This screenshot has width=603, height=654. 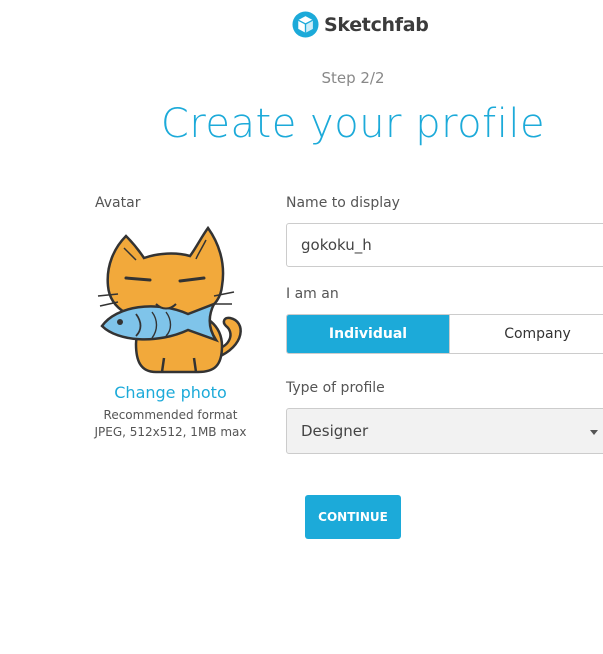 What do you see at coordinates (353, 124) in the screenshot?
I see `page-title: Create your profile` at bounding box center [353, 124].